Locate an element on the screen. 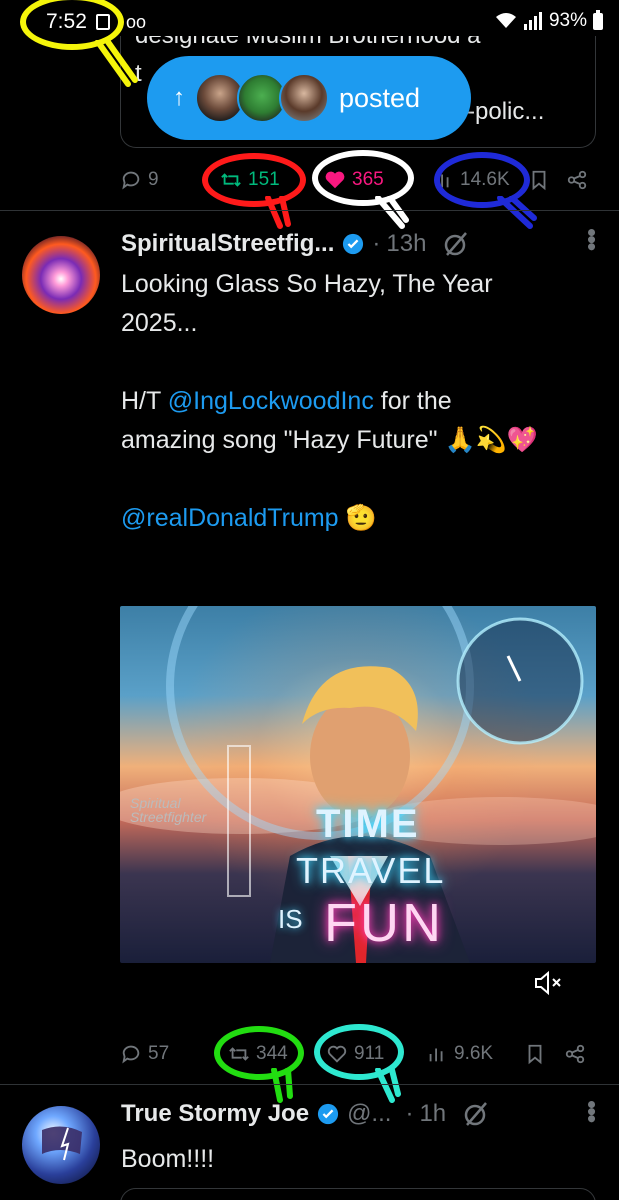 The height and width of the screenshot is (1200, 619). reply-count: 9 is located at coordinates (153, 179).